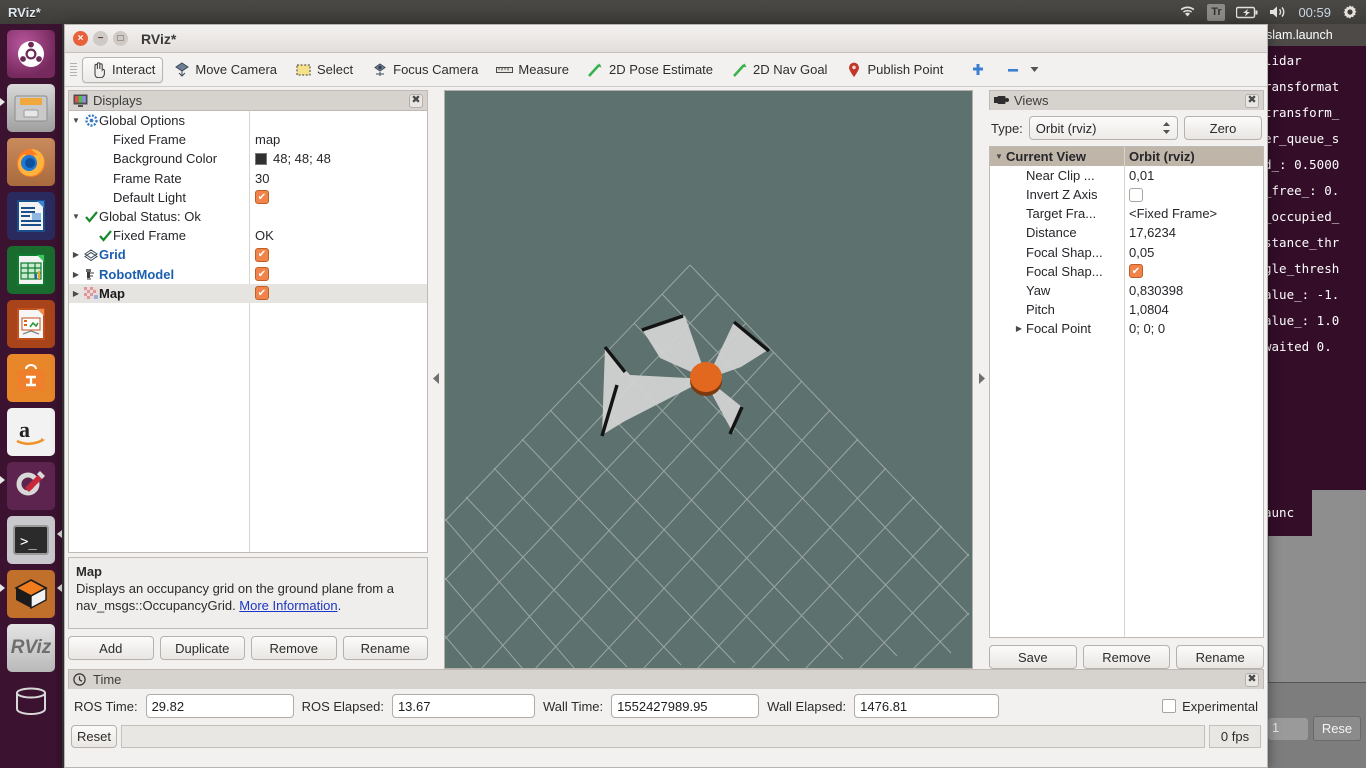 The height and width of the screenshot is (768, 1366). Describe the element at coordinates (416, 100) in the screenshot. I see `displays-close-icon: ✖` at that location.